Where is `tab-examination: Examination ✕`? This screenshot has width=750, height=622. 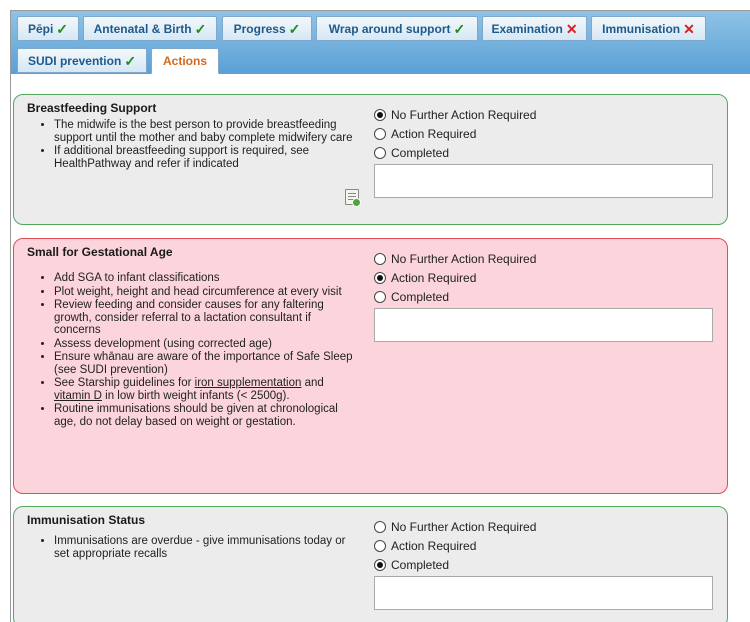
tab-examination: Examination ✕ is located at coordinates (534, 28).